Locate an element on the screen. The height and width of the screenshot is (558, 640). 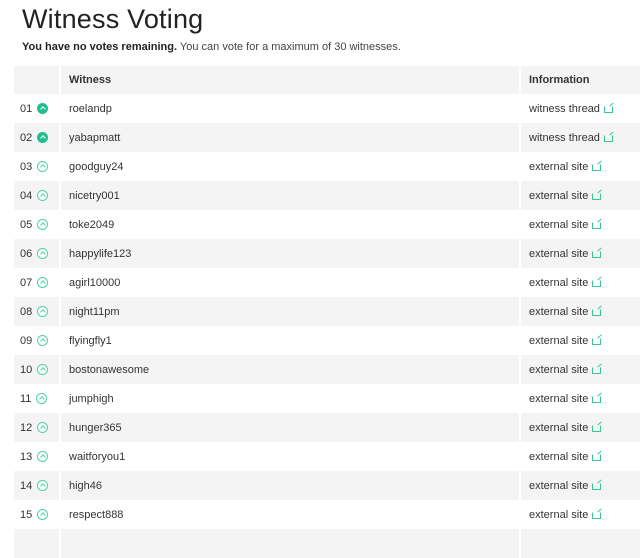
rank: 07 is located at coordinates (26, 282).